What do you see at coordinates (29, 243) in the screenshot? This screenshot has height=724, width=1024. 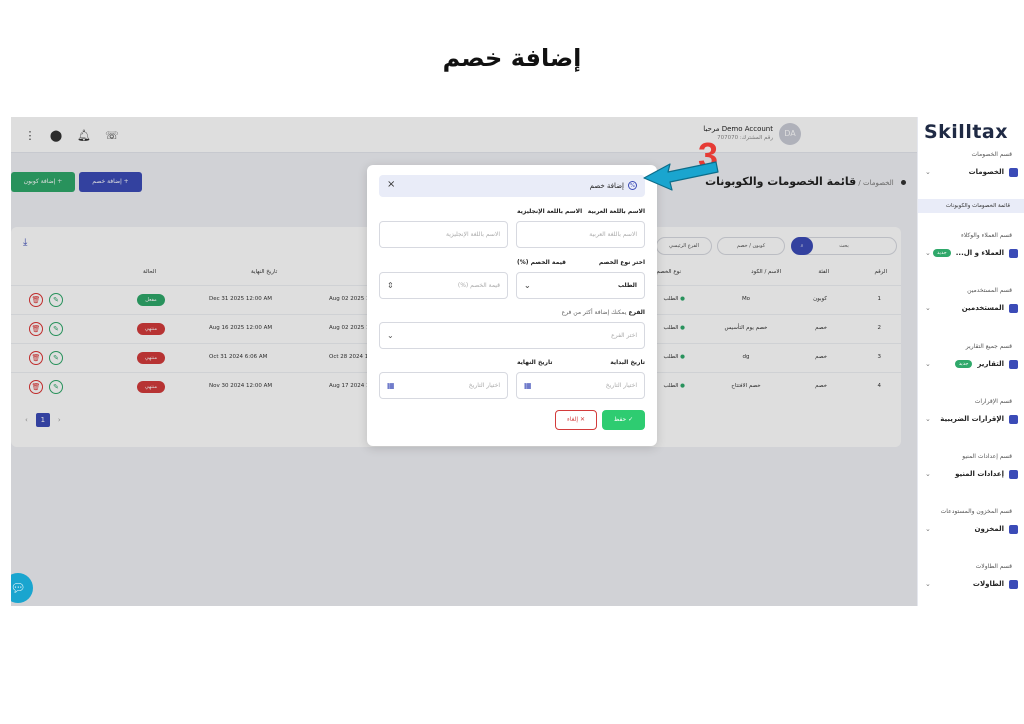 I see `download-icon: ⤓` at bounding box center [29, 243].